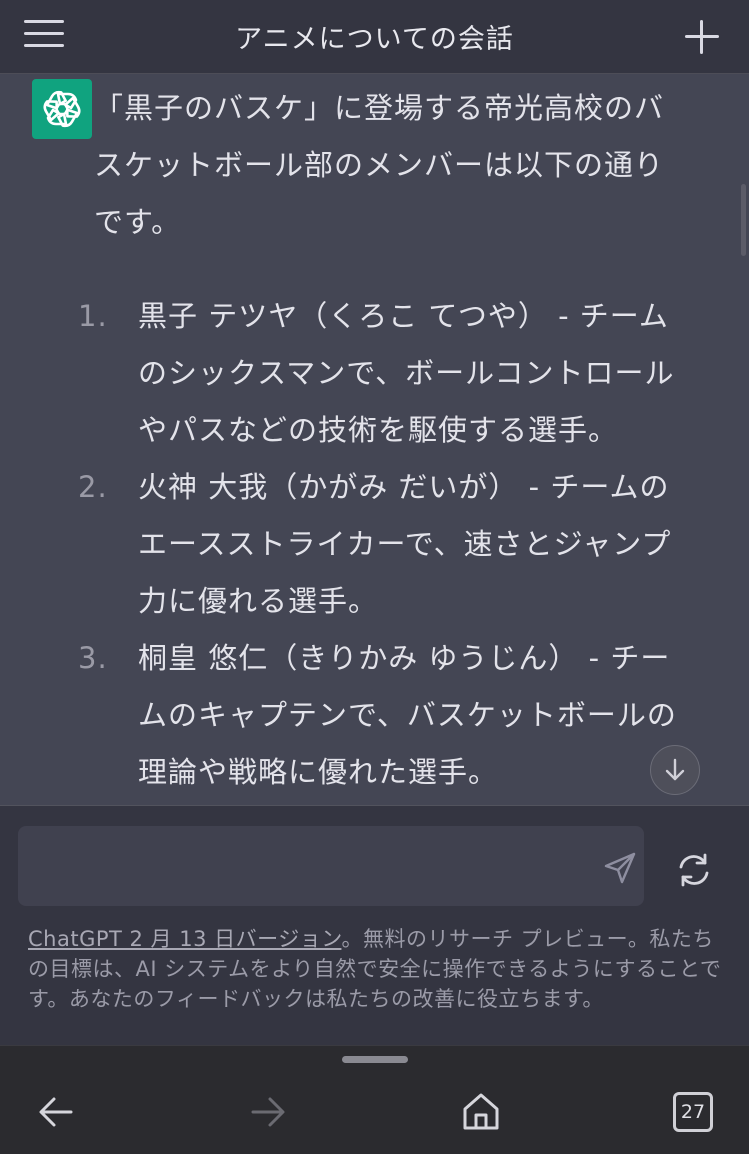 The height and width of the screenshot is (1154, 749). I want to click on openai-logo-icon, so click(62, 109).